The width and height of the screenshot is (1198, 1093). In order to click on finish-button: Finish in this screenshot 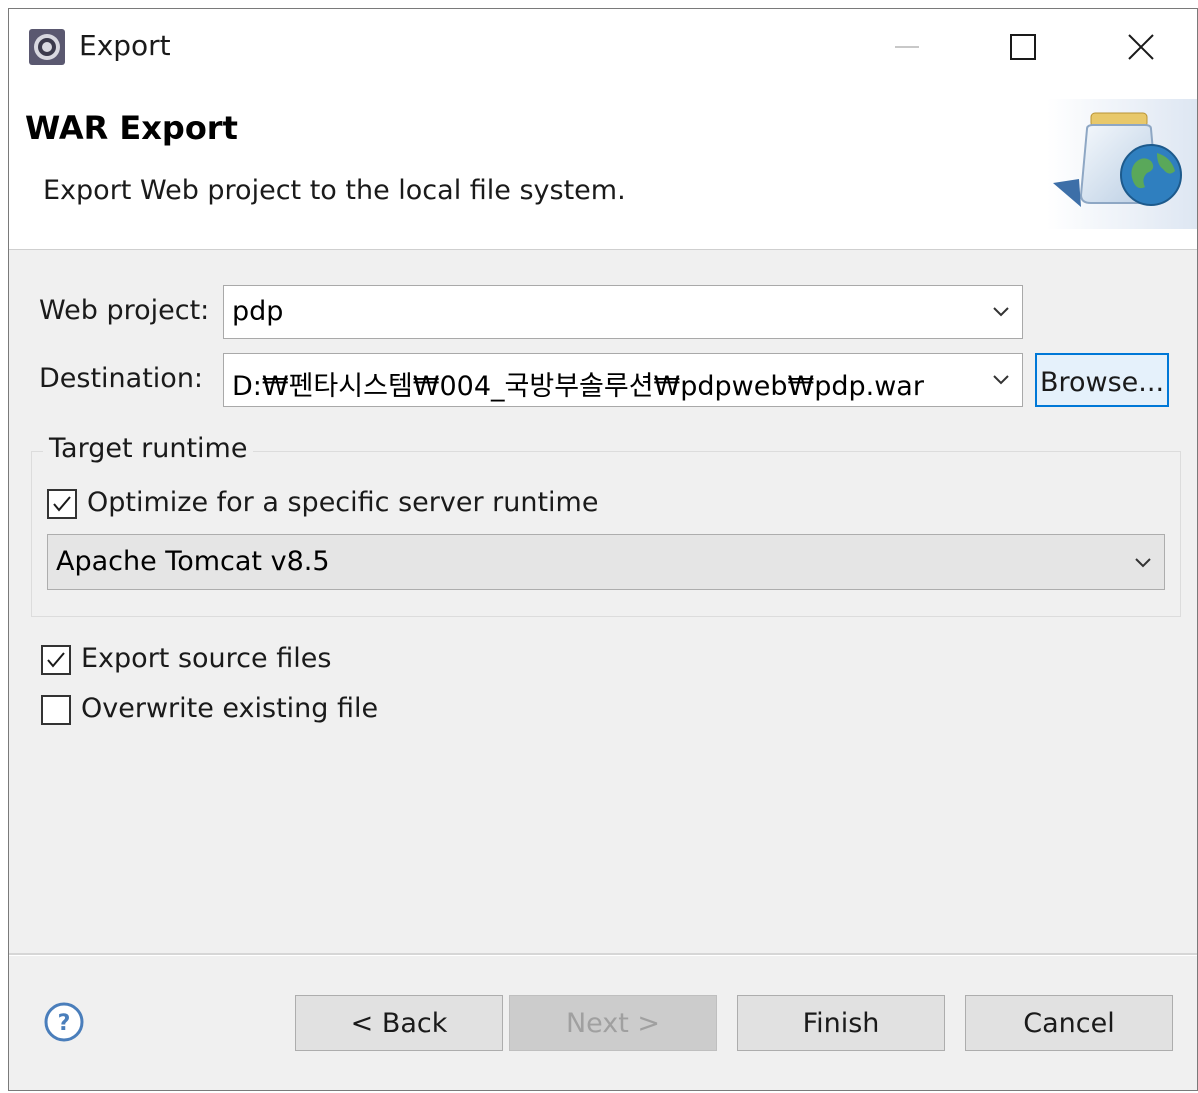, I will do `click(841, 1023)`.